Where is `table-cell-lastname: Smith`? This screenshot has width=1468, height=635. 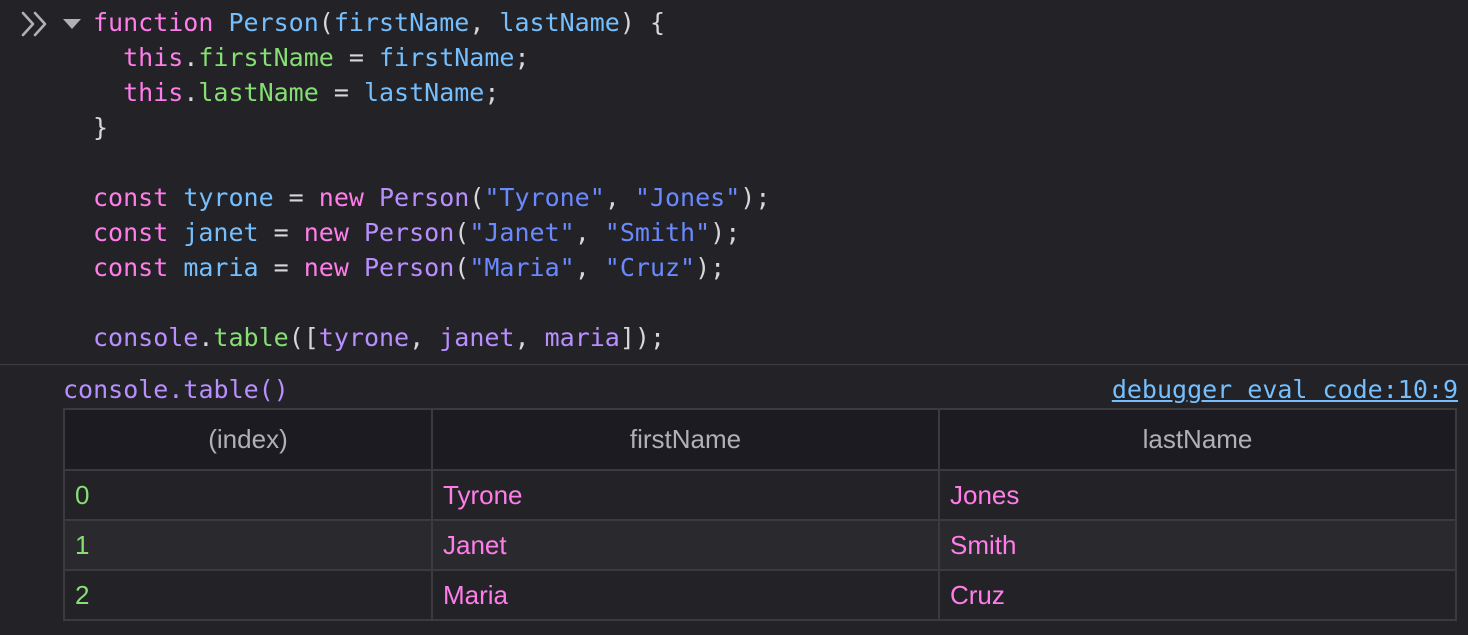
table-cell-lastname: Smith is located at coordinates (1197, 545).